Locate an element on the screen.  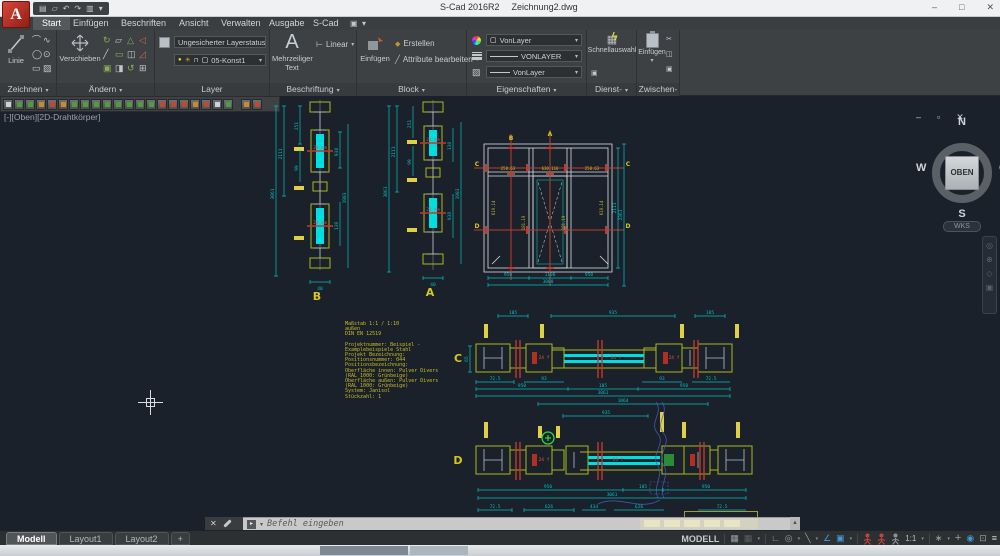
otrack-toggle-icon: ∠ is located at coordinates (827, 538).